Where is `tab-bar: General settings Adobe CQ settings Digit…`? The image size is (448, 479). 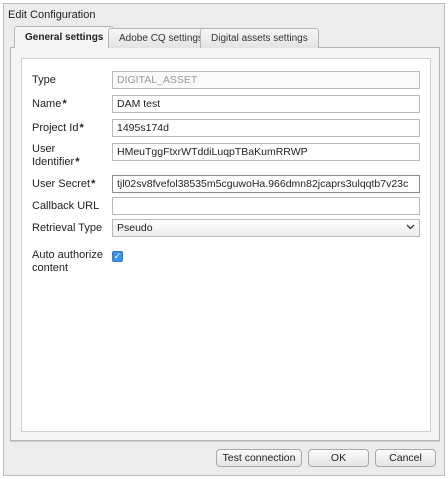 tab-bar: General settings Adobe CQ settings Digit… is located at coordinates (225, 37).